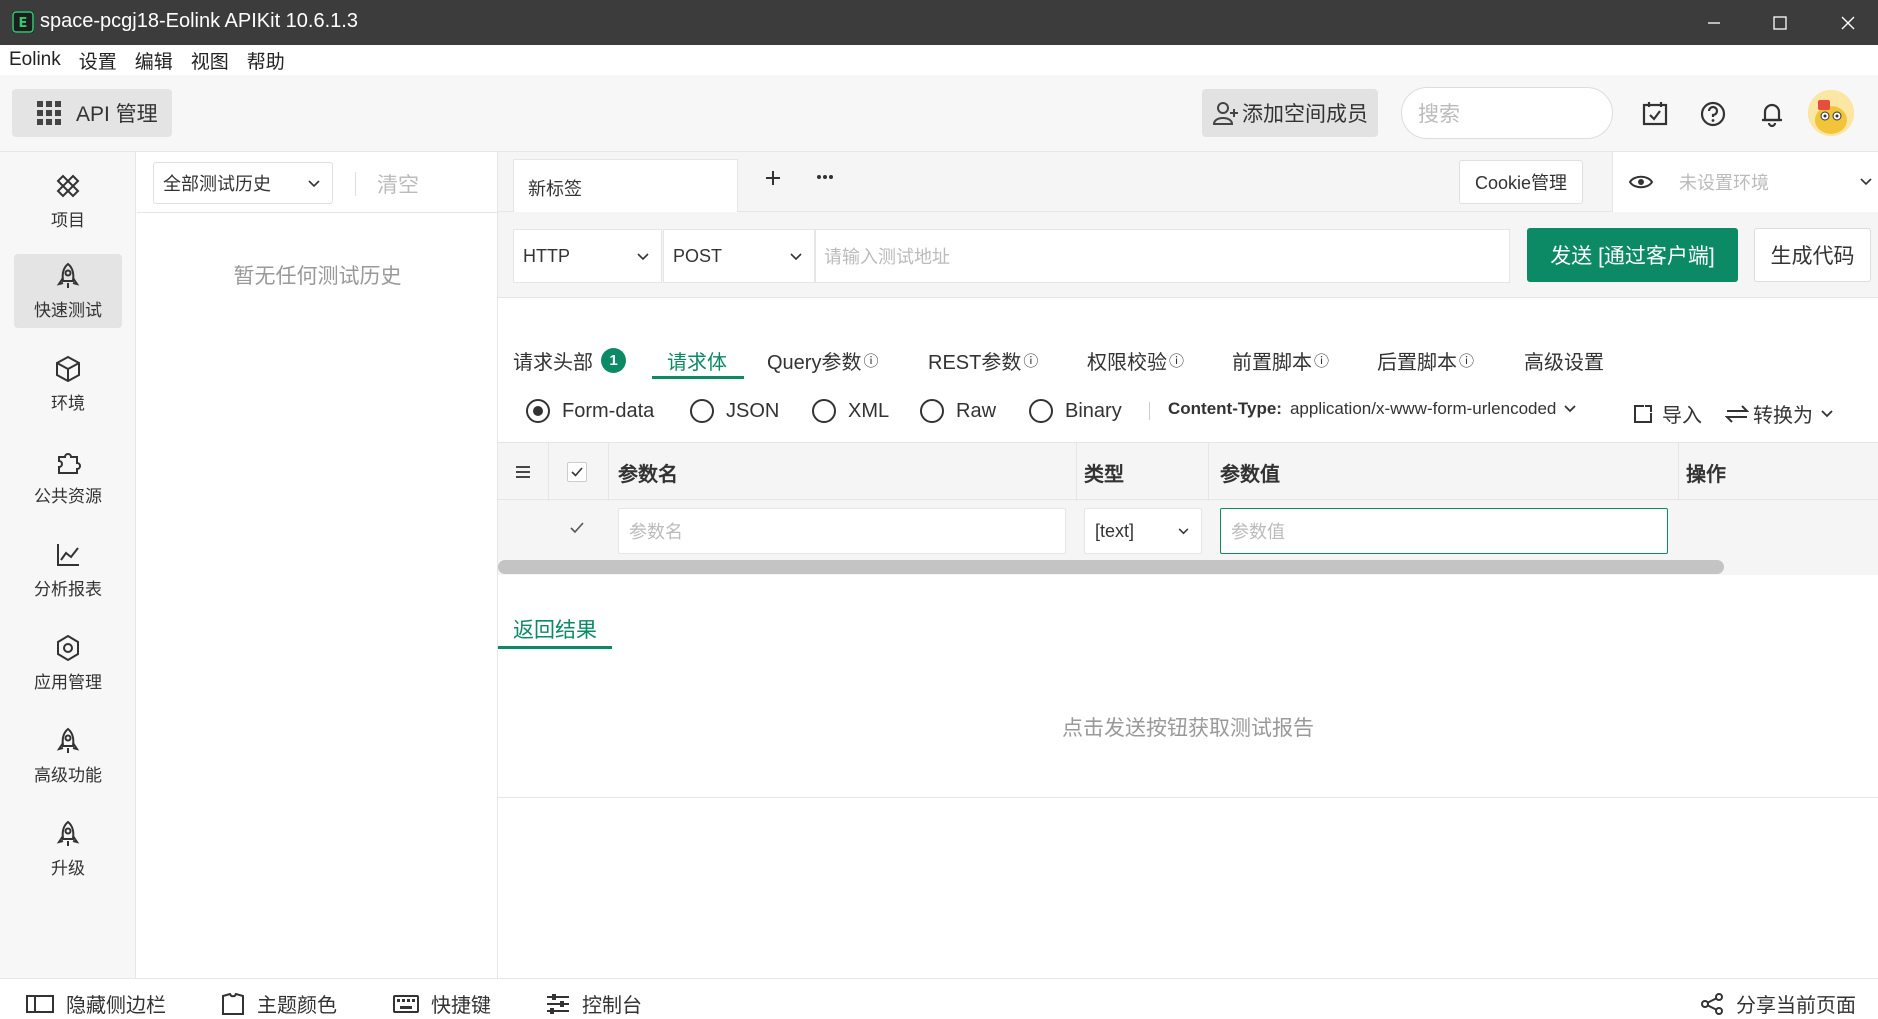 This screenshot has height=1019, width=1878. Describe the element at coordinates (1778, 1003) in the screenshot. I see `share-page-button: 分享当前页面` at that location.